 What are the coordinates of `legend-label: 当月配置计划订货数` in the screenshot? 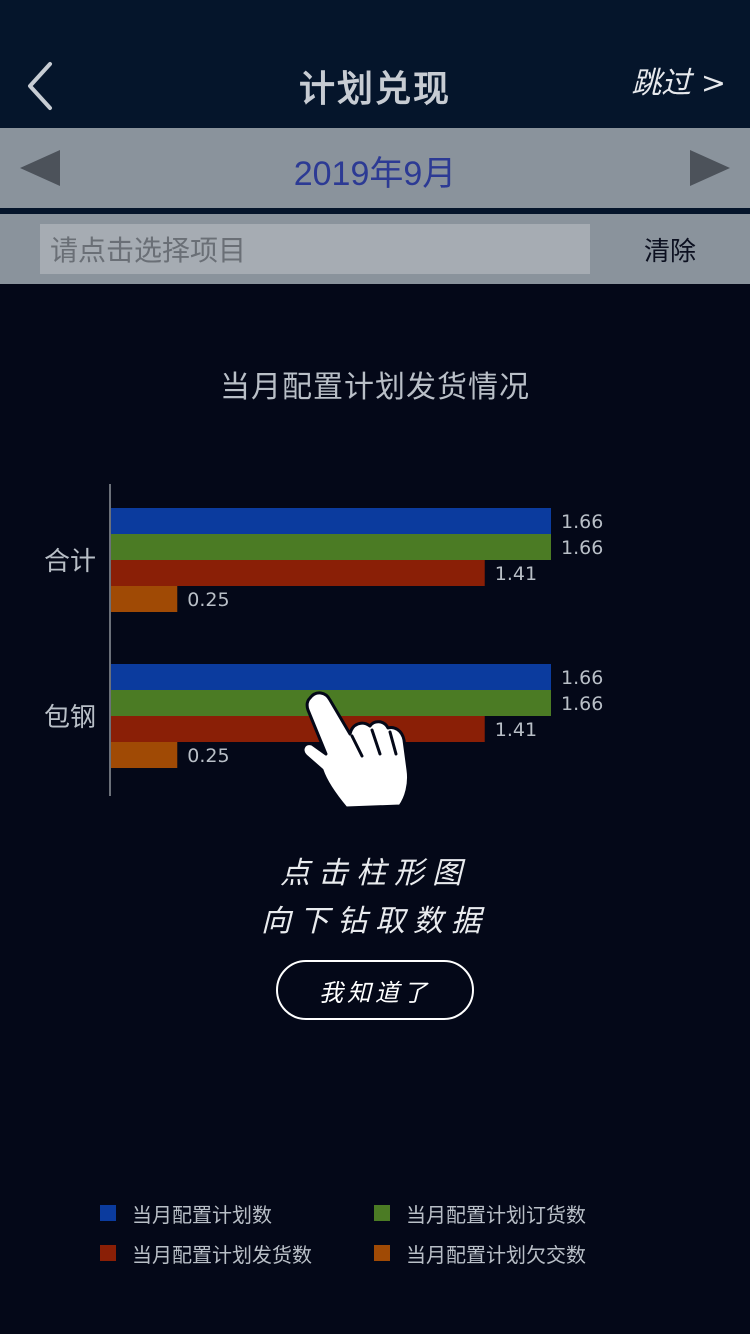 It's located at (496, 1214).